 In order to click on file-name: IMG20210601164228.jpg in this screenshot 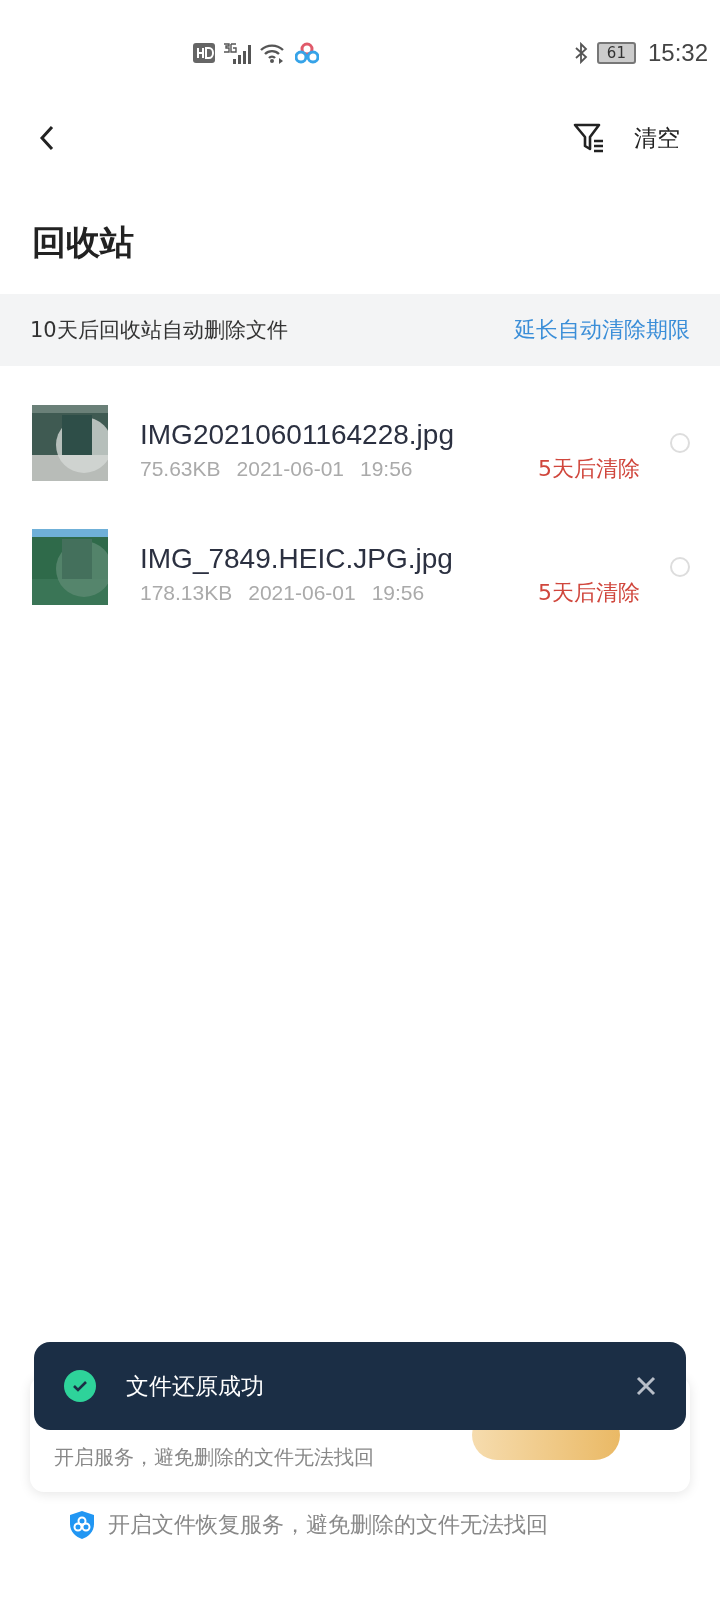, I will do `click(297, 435)`.